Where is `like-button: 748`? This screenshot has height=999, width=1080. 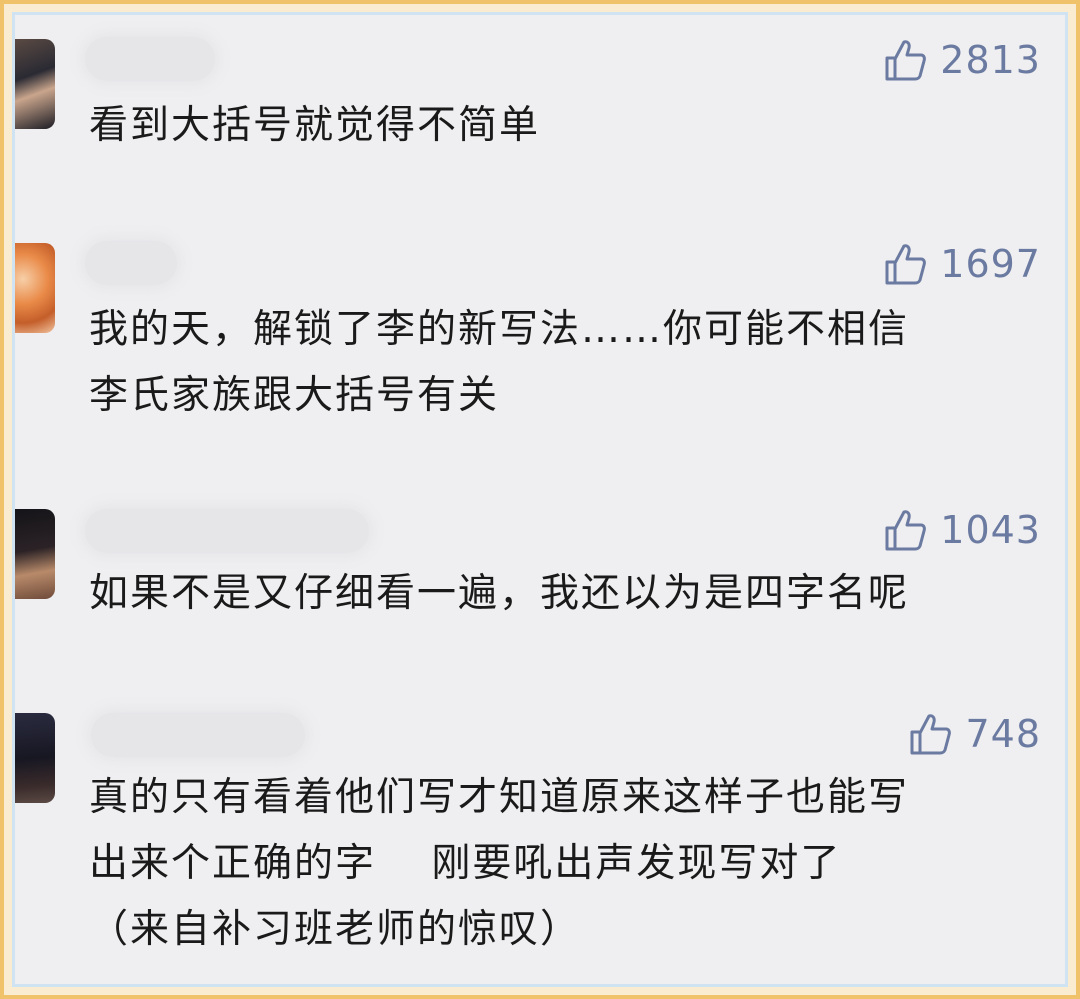
like-button: 748 is located at coordinates (975, 734).